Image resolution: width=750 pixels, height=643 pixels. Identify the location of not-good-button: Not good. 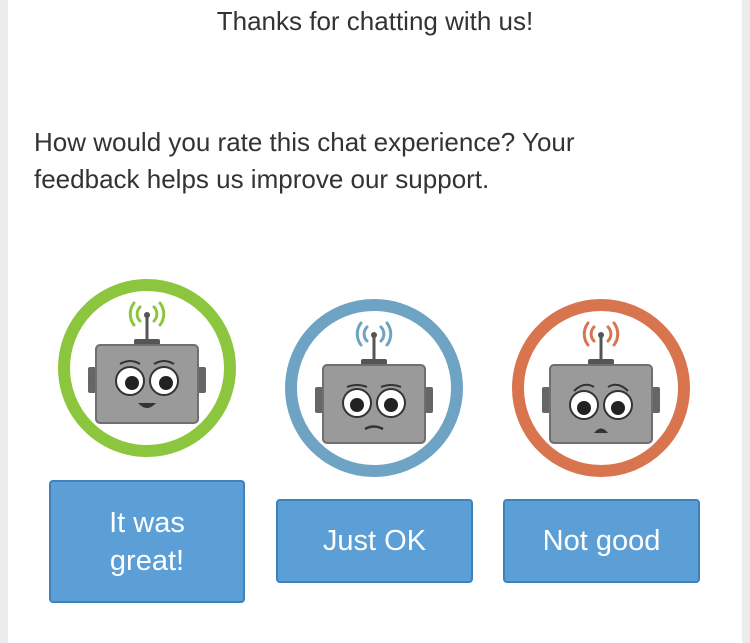
(601, 541).